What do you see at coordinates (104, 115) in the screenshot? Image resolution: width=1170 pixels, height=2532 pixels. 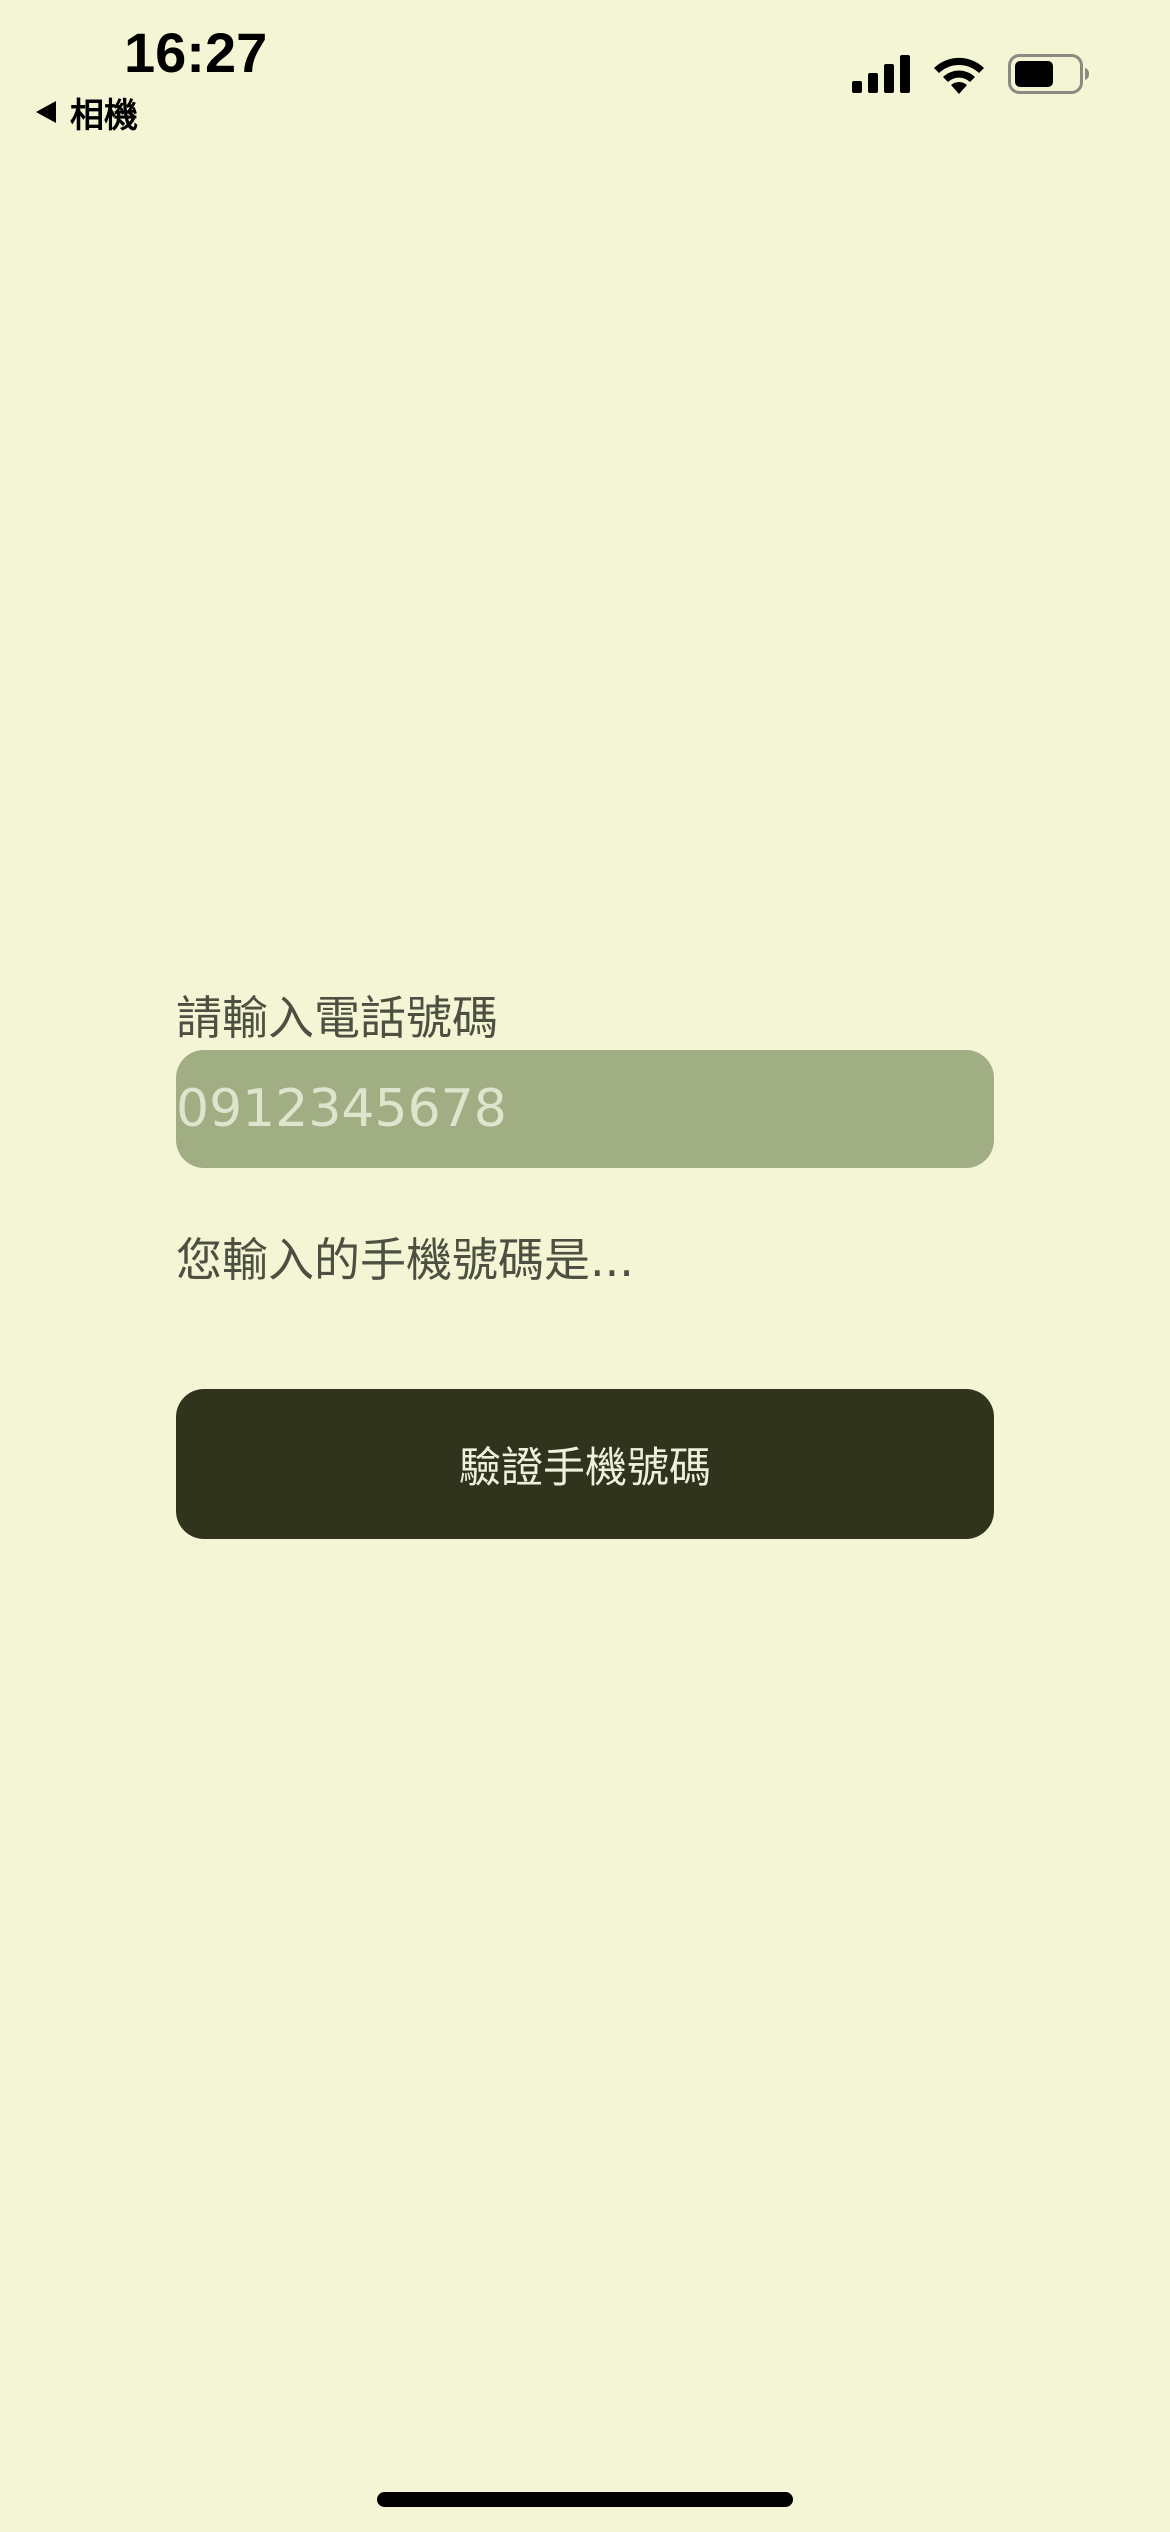 I see `back-label: 相機` at bounding box center [104, 115].